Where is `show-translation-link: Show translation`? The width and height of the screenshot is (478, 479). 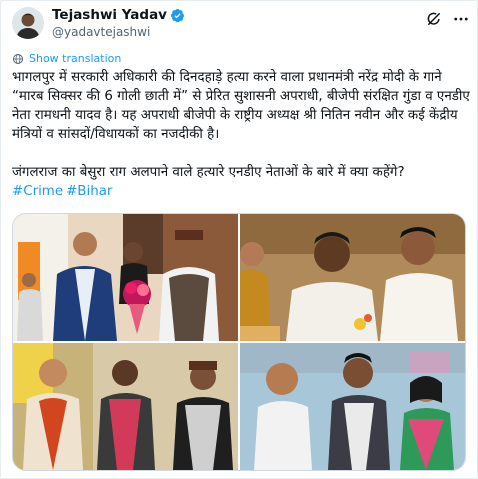
show-translation-link: Show translation is located at coordinates (66, 58).